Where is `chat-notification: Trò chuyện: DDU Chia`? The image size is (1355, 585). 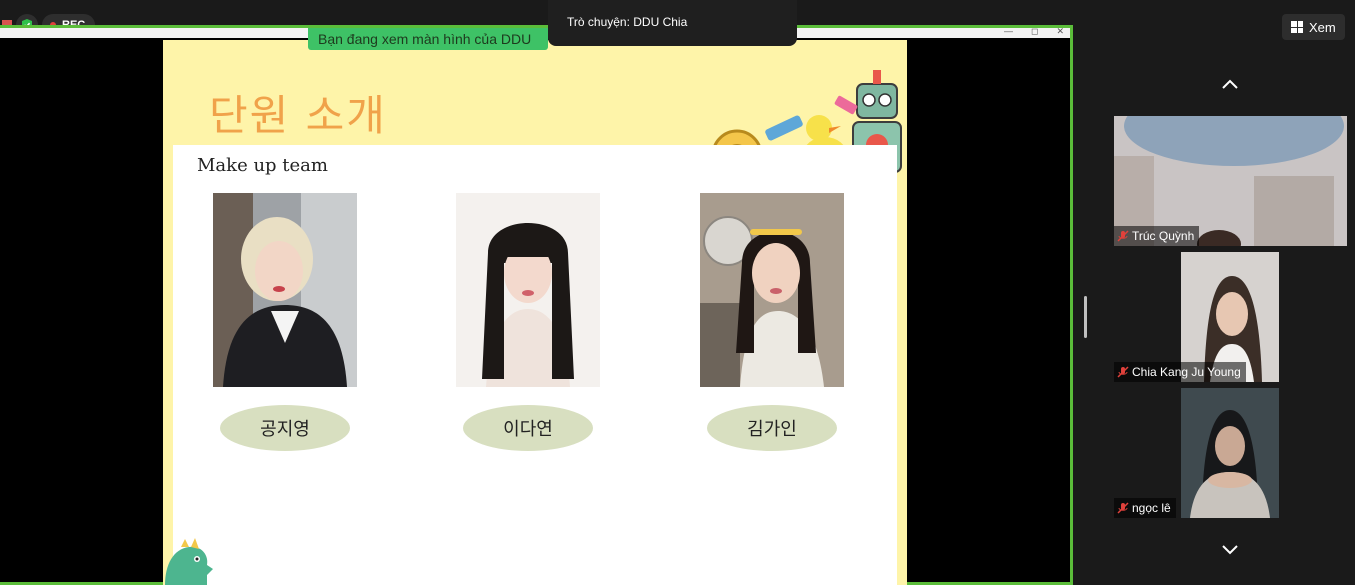 chat-notification: Trò chuyện: DDU Chia is located at coordinates (672, 23).